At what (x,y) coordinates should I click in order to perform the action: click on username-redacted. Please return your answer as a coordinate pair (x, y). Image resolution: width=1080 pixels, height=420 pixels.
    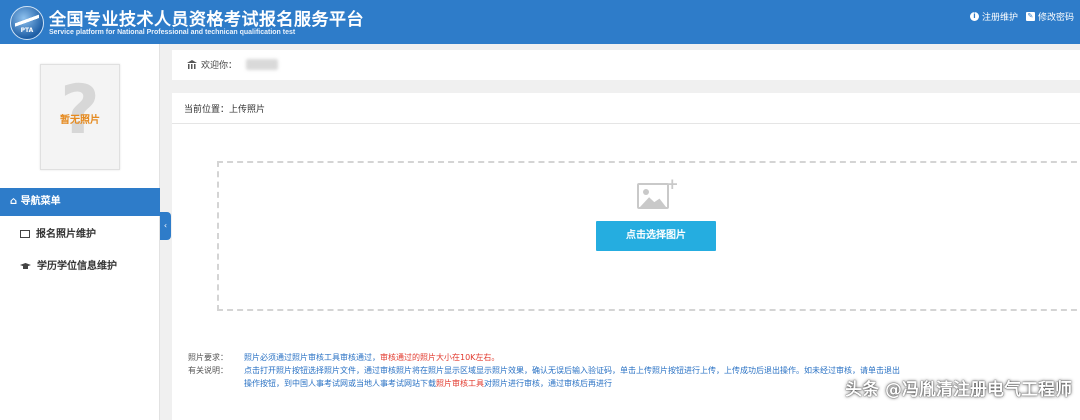
    Looking at the image, I should click on (262, 64).